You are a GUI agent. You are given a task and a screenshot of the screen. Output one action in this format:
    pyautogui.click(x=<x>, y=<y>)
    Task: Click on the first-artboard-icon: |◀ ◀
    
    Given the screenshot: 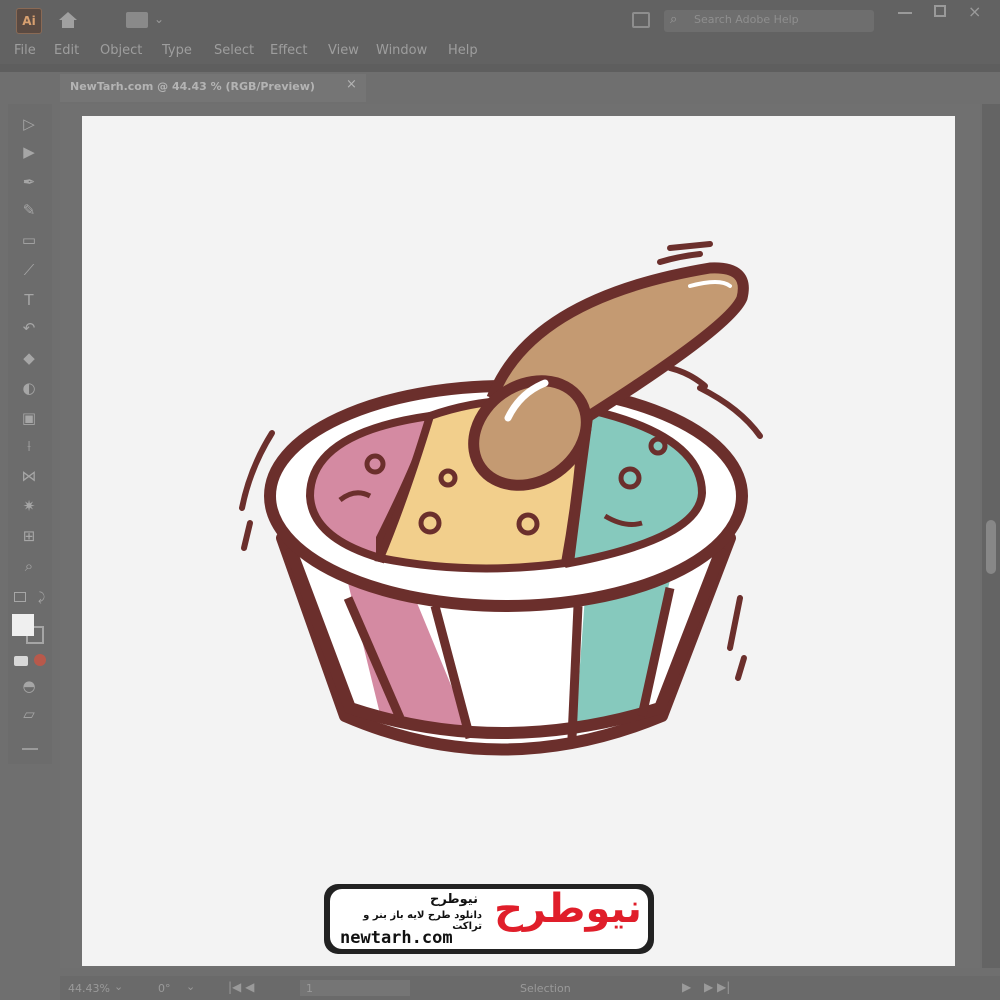 What is the action you would take?
    pyautogui.click(x=241, y=987)
    